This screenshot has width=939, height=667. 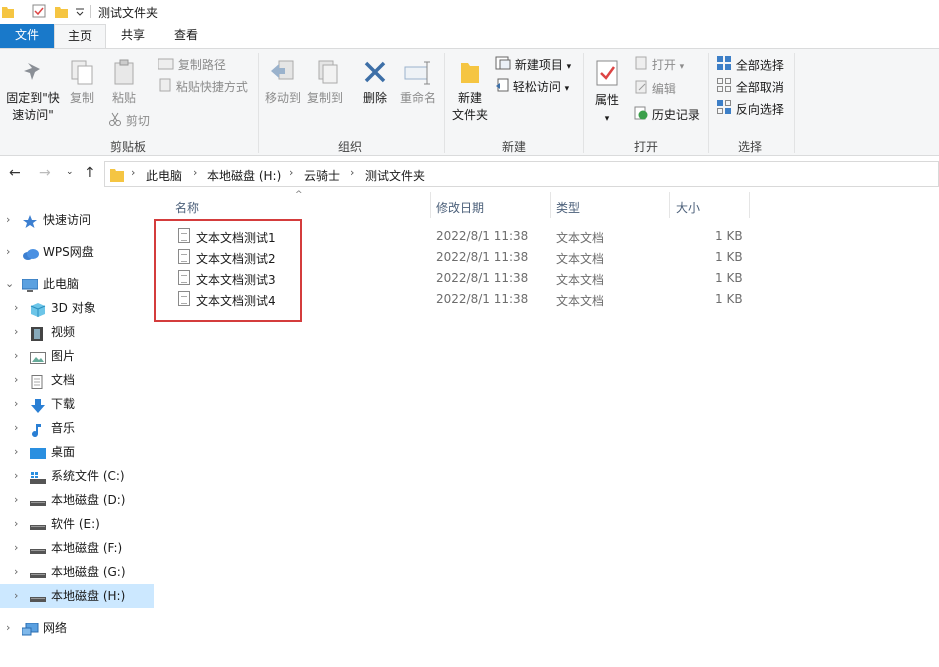 I want to click on easy-access-button: 轻松访问 ▾, so click(x=532, y=87).